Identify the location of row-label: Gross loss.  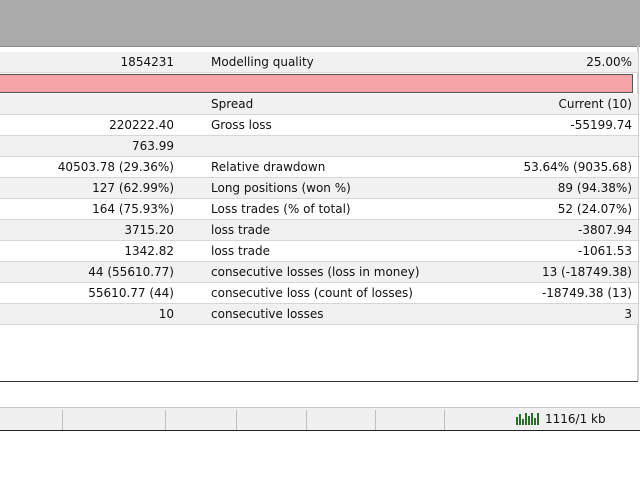
(241, 125).